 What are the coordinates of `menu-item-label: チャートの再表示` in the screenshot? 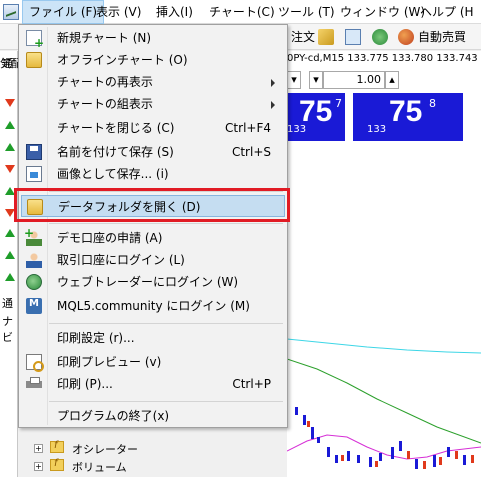 It's located at (105, 82).